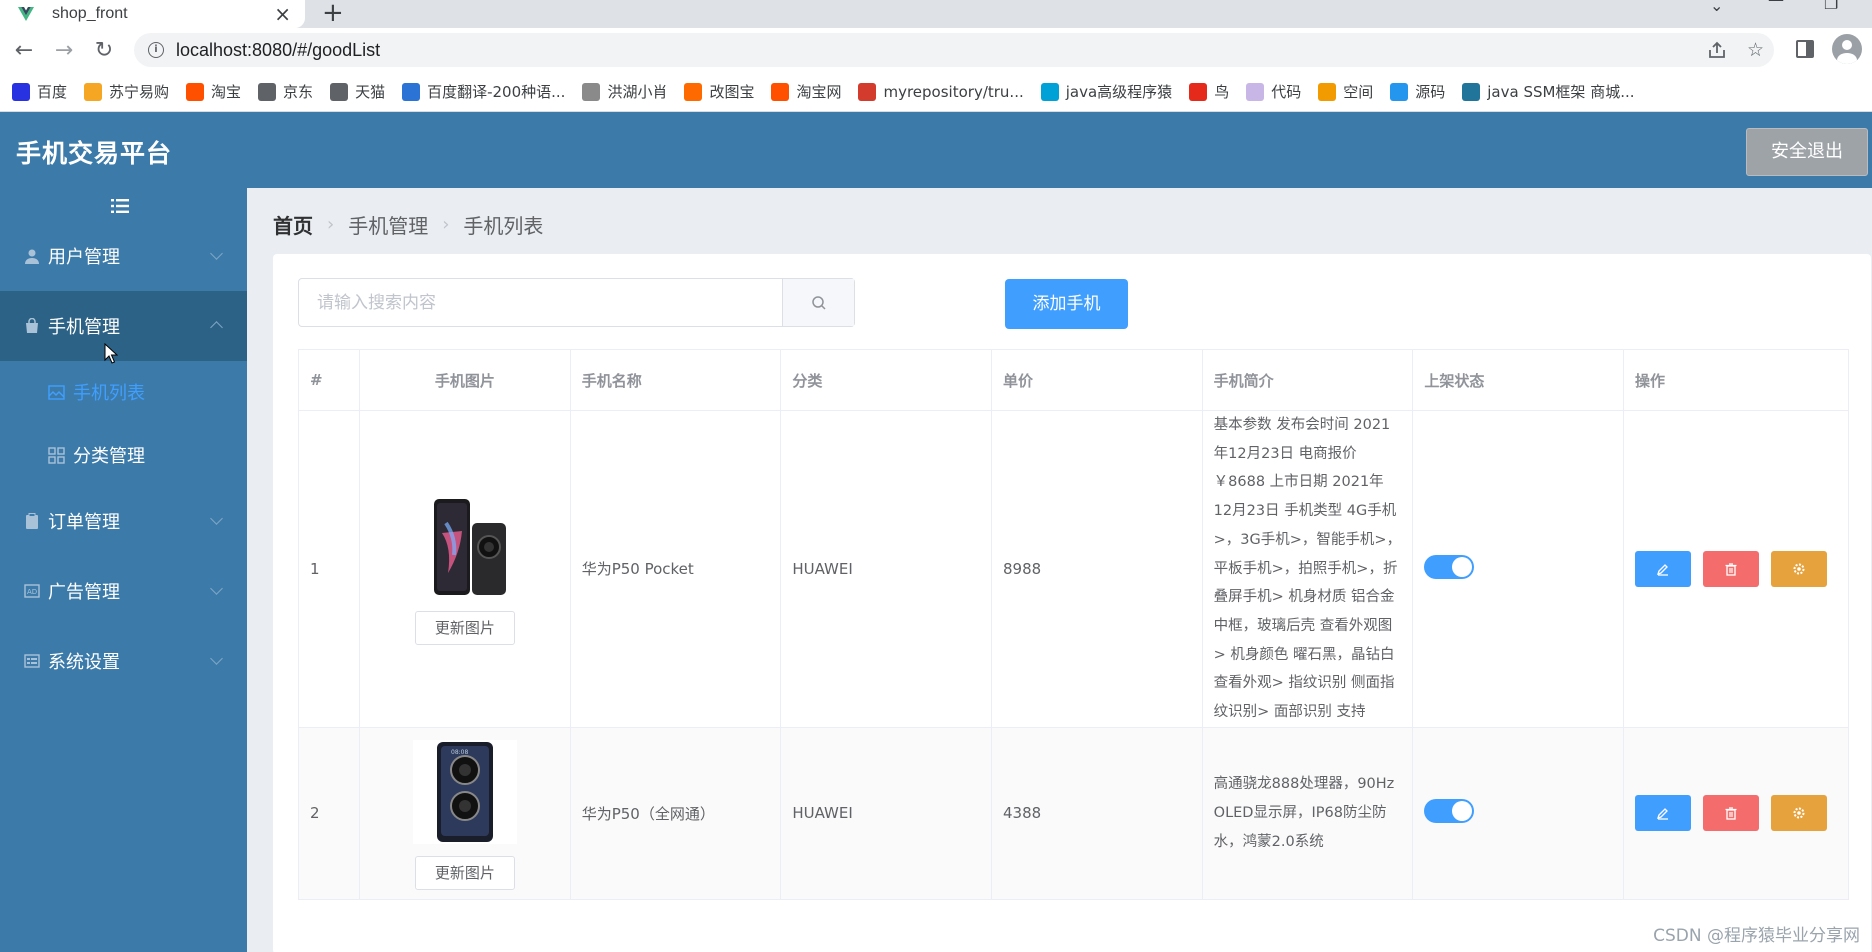  What do you see at coordinates (1847, 49) in the screenshot?
I see `profile-avatar-icon` at bounding box center [1847, 49].